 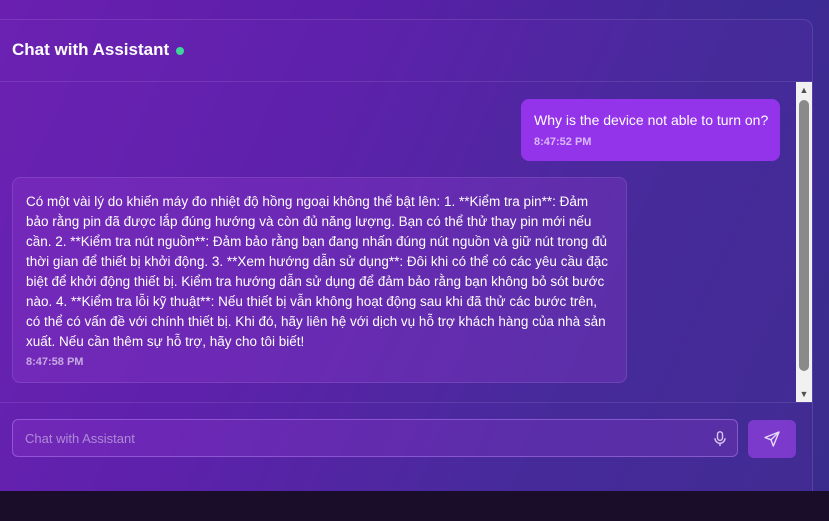 I want to click on message-timestamp: 8:47:52 PM, so click(x=563, y=142).